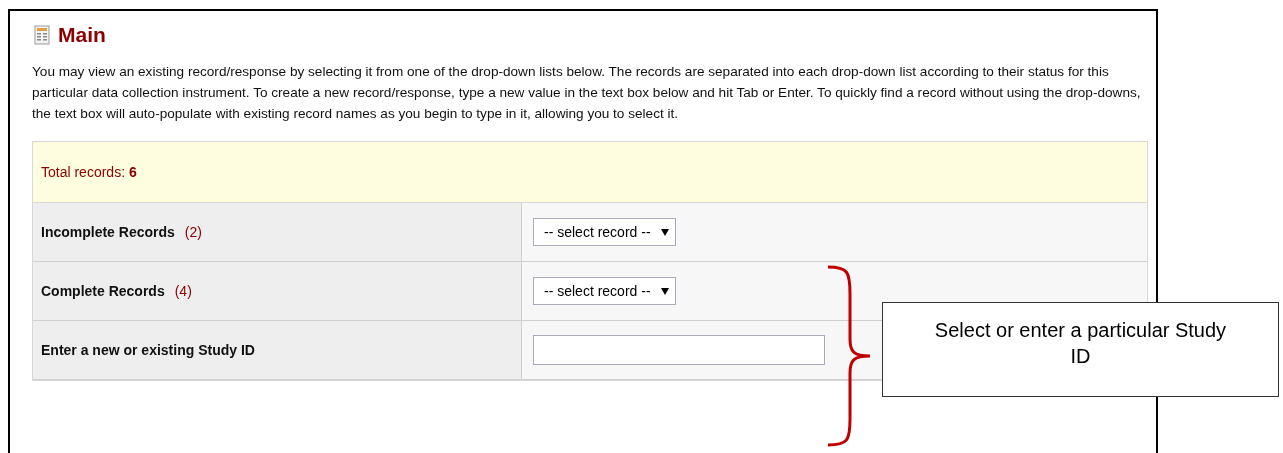 This screenshot has width=1283, height=453. I want to click on record-count: (2), so click(193, 232).